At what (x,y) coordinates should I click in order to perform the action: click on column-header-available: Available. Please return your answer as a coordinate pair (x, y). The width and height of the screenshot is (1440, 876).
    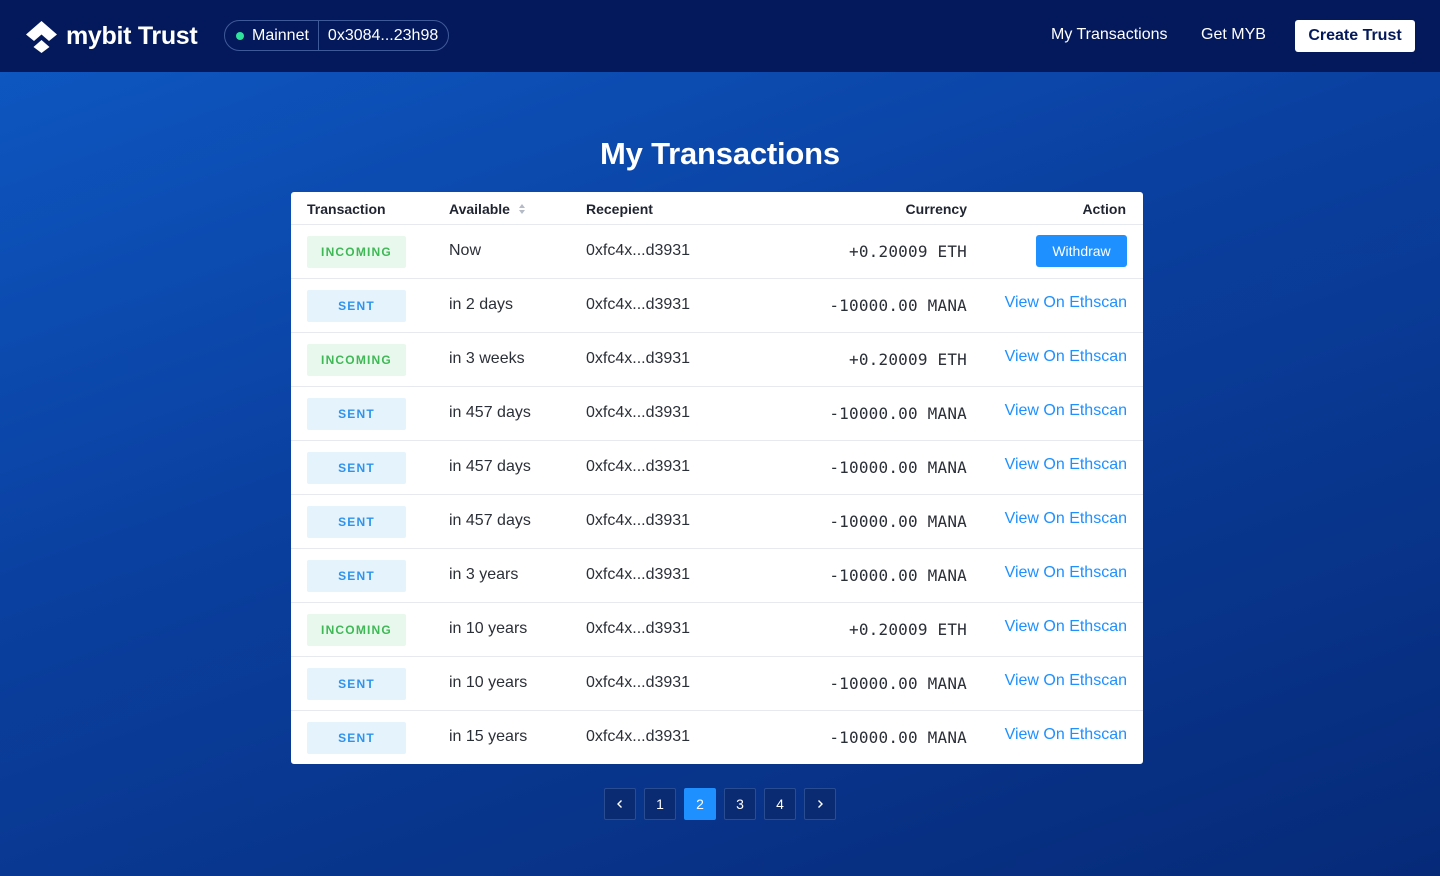
    Looking at the image, I should click on (487, 209).